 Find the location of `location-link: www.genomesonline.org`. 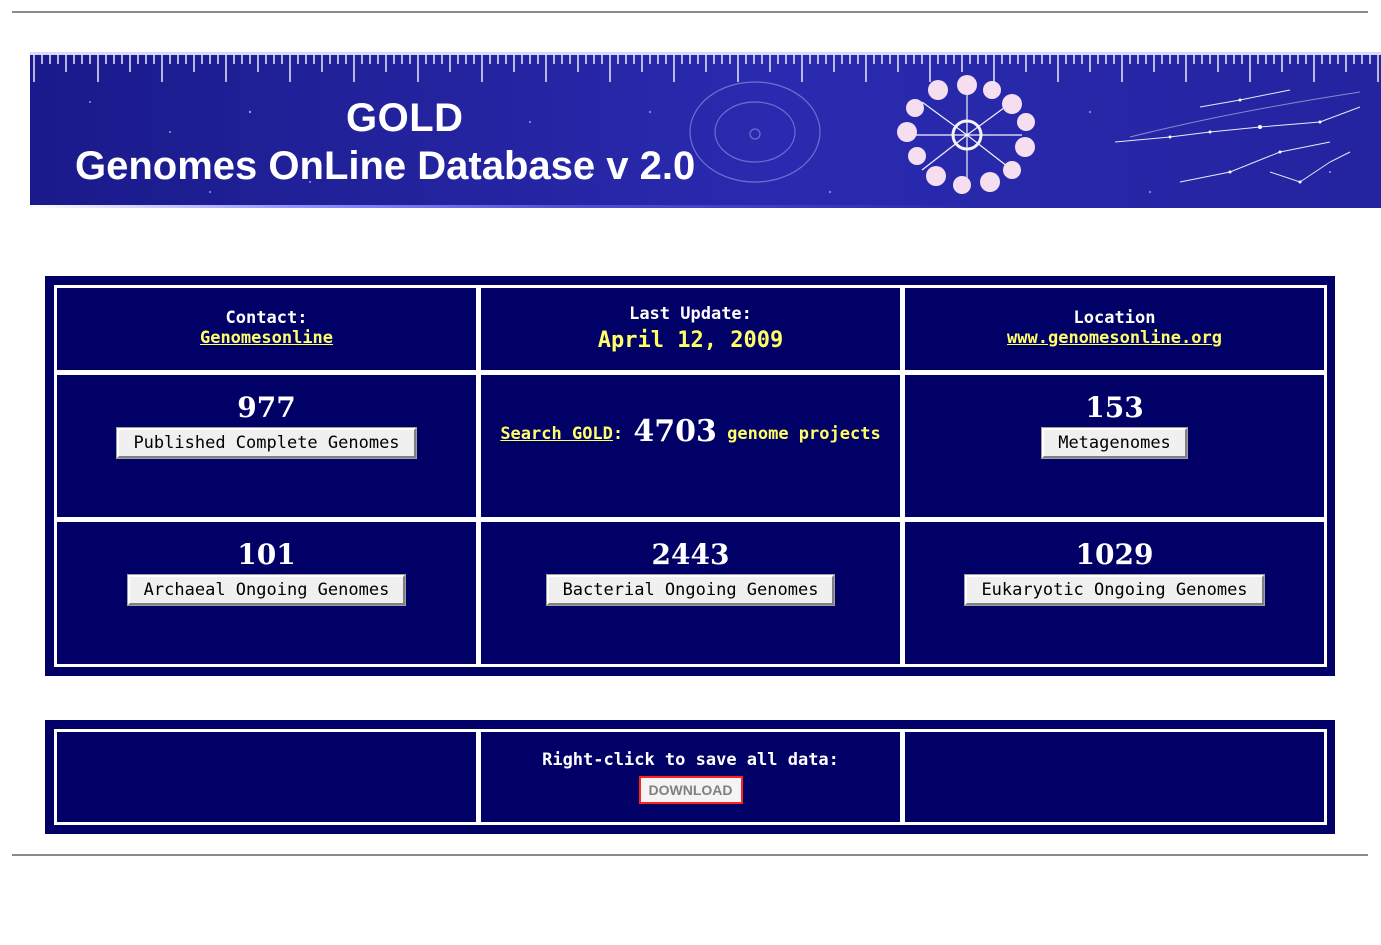

location-link: www.genomesonline.org is located at coordinates (1114, 338).